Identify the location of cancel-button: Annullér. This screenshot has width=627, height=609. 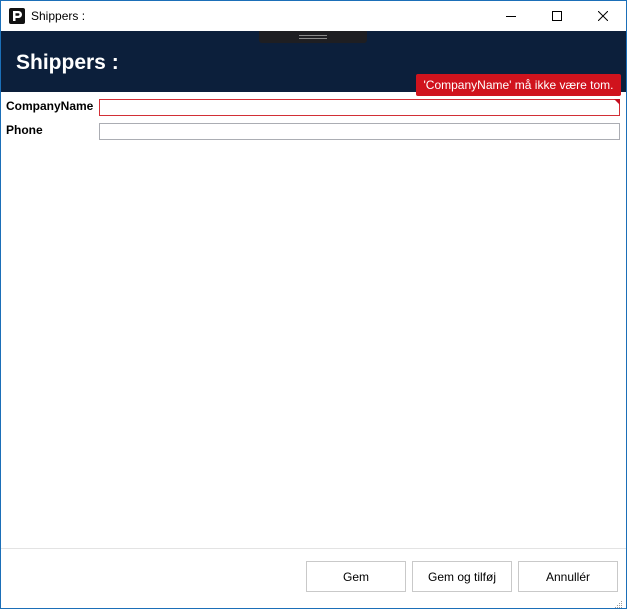
(568, 576).